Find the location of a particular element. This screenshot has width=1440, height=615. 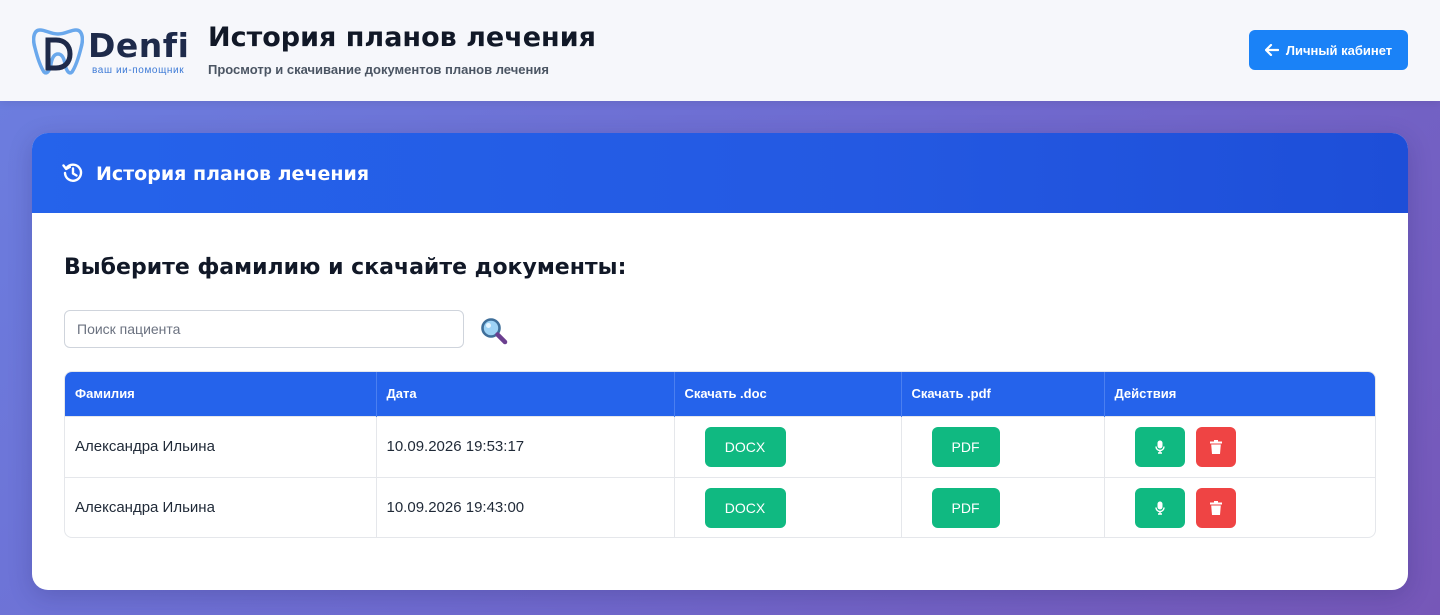

denfi-logo: Denfi ваш ии-помощник is located at coordinates (112, 51).